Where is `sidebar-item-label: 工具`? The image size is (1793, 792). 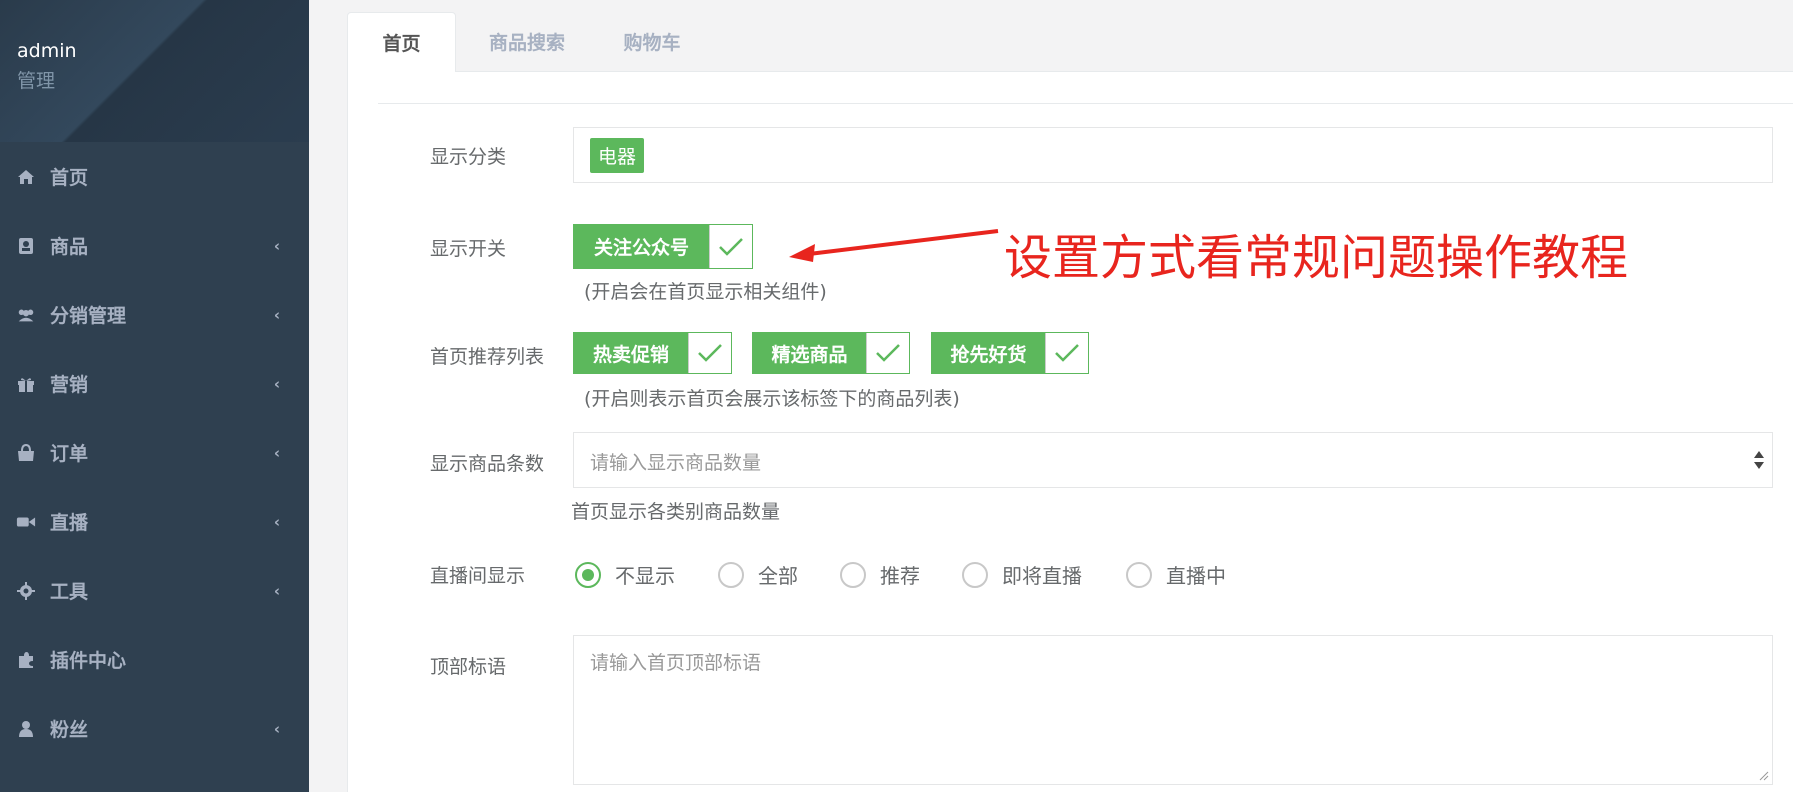
sidebar-item-label: 工具 is located at coordinates (69, 592).